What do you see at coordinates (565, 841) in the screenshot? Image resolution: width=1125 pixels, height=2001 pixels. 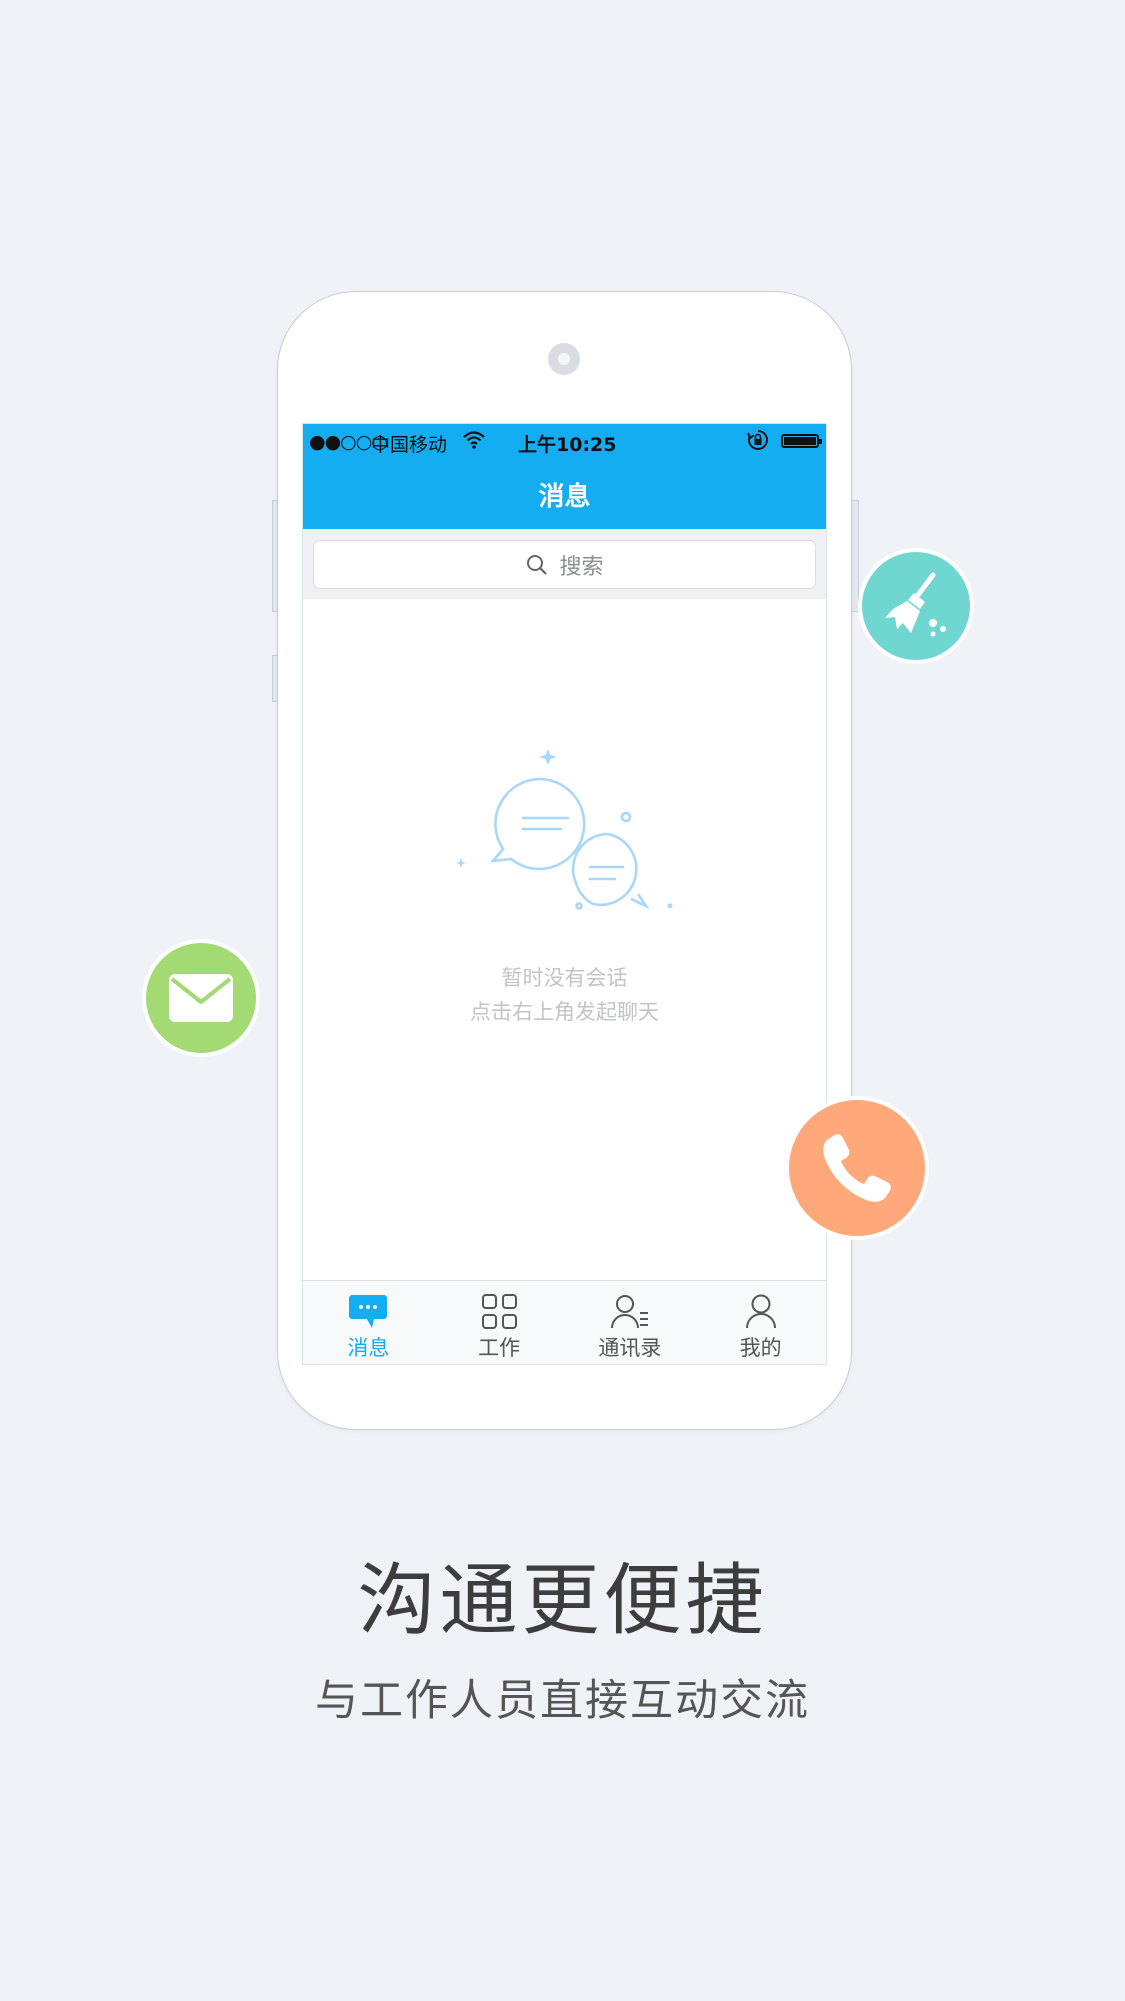 I see `empty-chat-icon` at bounding box center [565, 841].